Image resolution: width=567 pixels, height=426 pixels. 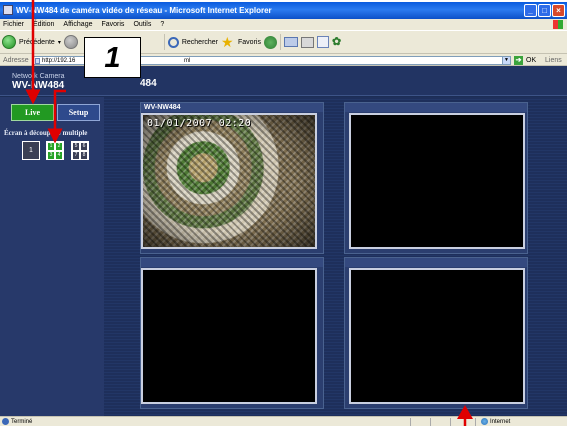 What do you see at coordinates (38, 85) in the screenshot?
I see `model-name: WV-NW484` at bounding box center [38, 85].